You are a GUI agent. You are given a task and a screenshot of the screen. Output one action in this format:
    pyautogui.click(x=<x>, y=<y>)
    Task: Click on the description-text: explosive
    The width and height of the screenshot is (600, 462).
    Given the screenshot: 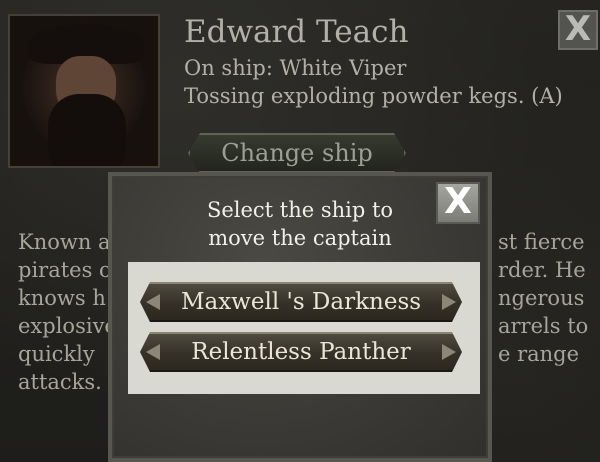 What is the action you would take?
    pyautogui.click(x=67, y=326)
    